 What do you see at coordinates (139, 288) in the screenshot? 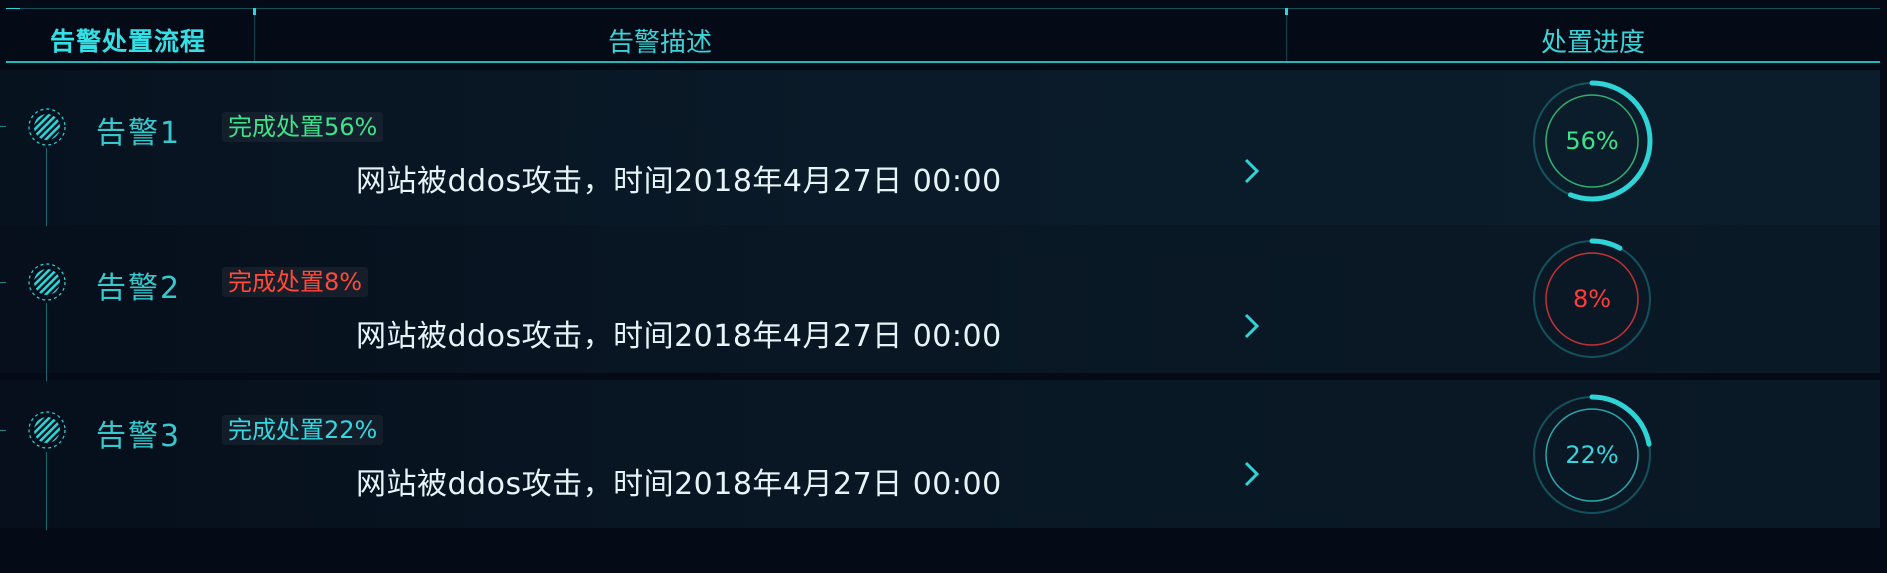
I see `alert-label: 告警2` at bounding box center [139, 288].